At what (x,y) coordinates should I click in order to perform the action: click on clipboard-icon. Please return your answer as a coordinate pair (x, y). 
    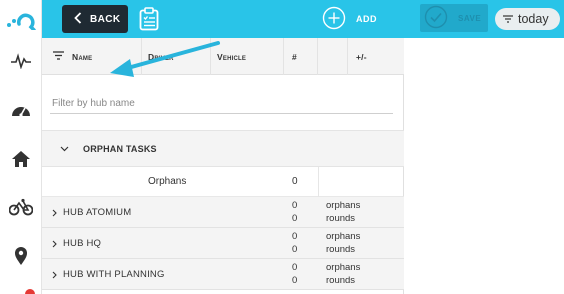
    Looking at the image, I should click on (149, 19).